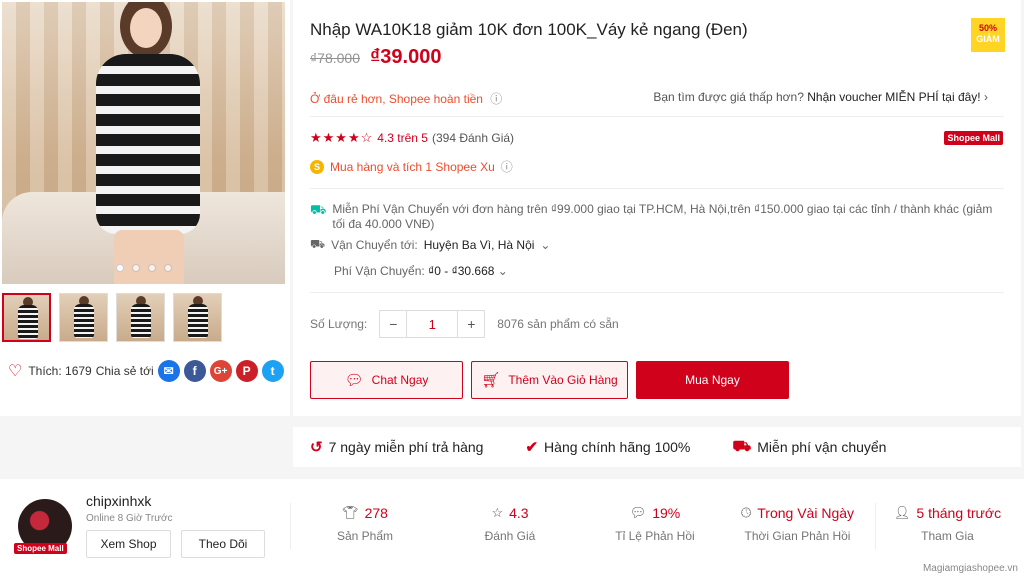 This screenshot has height=577, width=1024. What do you see at coordinates (406, 98) in the screenshot?
I see `price-guarantee: Ở đâu rẻ hơn, Shopee hoàn tiền ⓘ` at bounding box center [406, 98].